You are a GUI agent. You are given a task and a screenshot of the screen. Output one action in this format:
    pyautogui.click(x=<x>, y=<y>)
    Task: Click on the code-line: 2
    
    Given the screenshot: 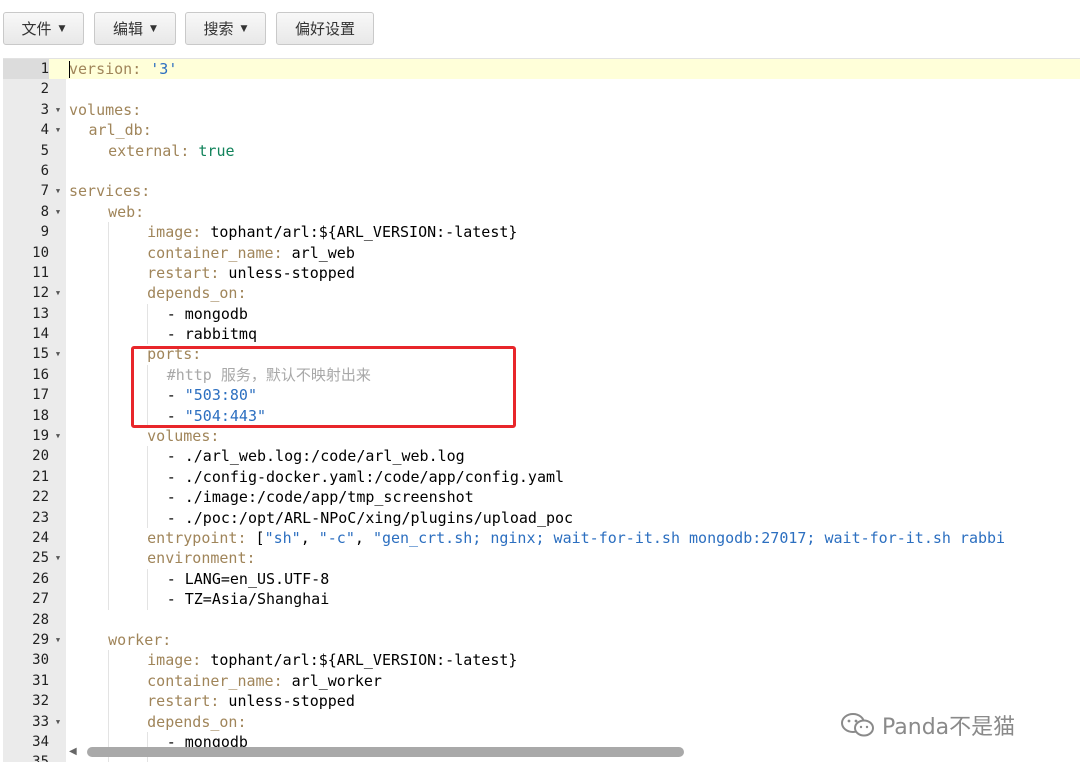 What is the action you would take?
    pyautogui.click(x=541, y=89)
    